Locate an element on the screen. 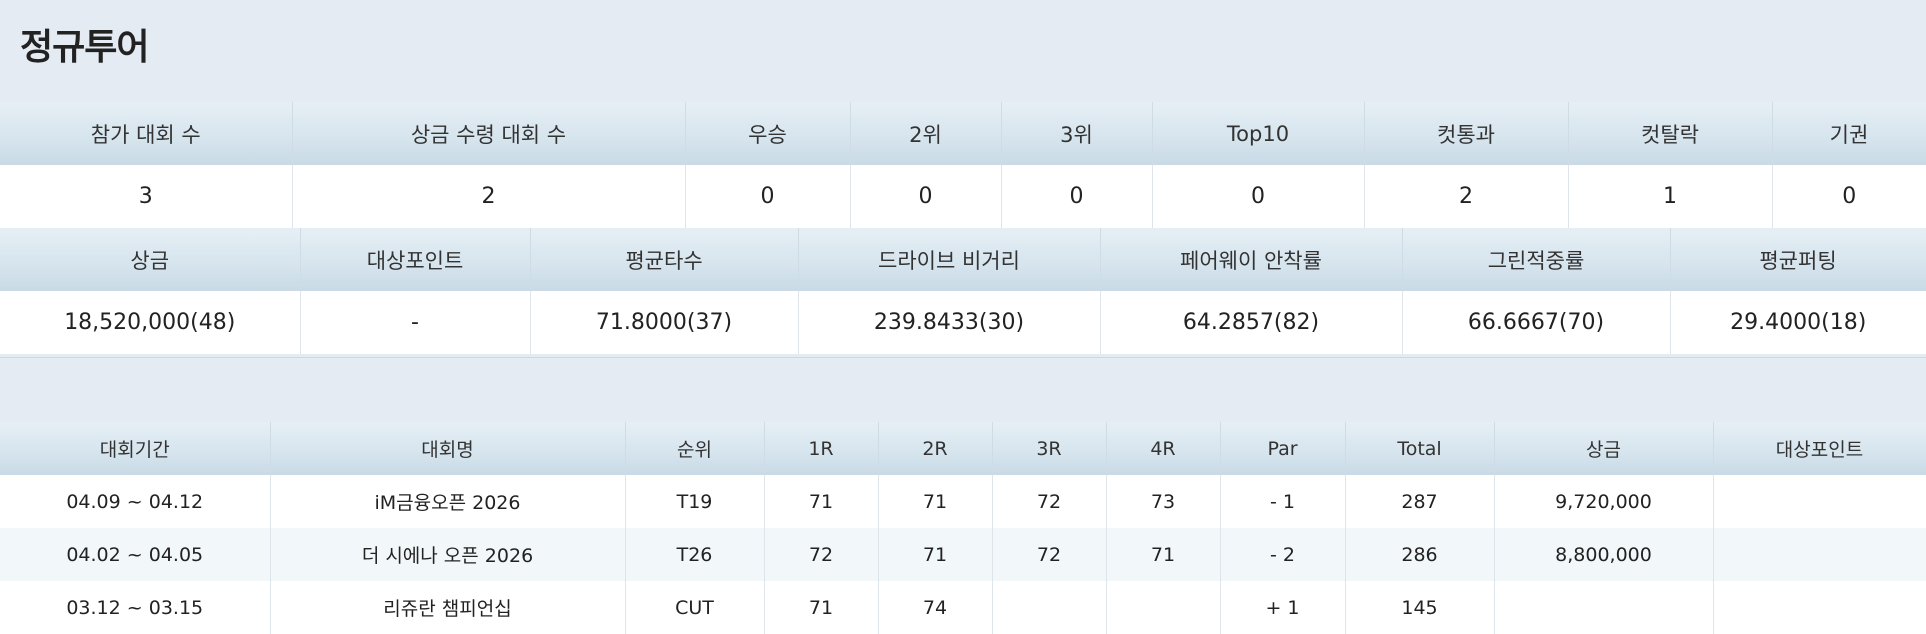 The width and height of the screenshot is (1926, 634). cell-prize: 9,720,000 is located at coordinates (1604, 501).